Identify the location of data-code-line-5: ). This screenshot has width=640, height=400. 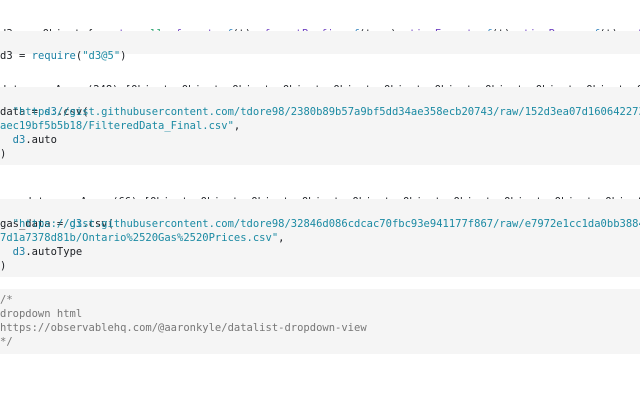
(320, 154).